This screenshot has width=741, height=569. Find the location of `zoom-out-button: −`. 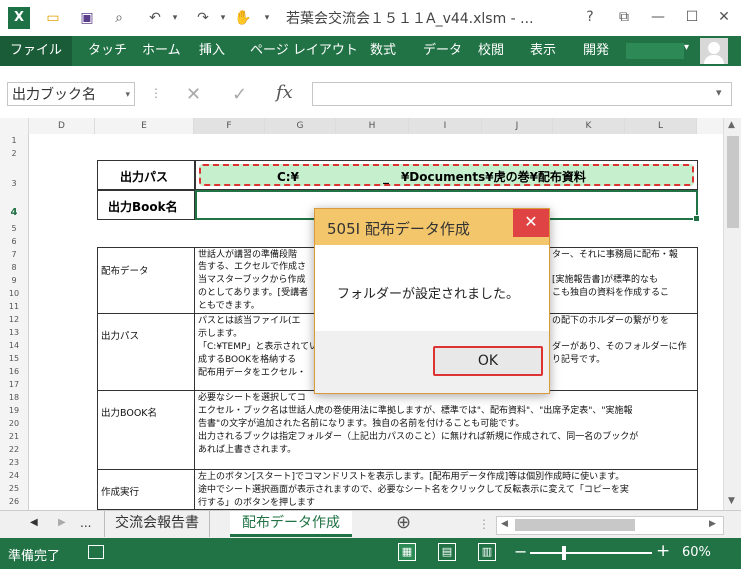

zoom-out-button: − is located at coordinates (520, 551).